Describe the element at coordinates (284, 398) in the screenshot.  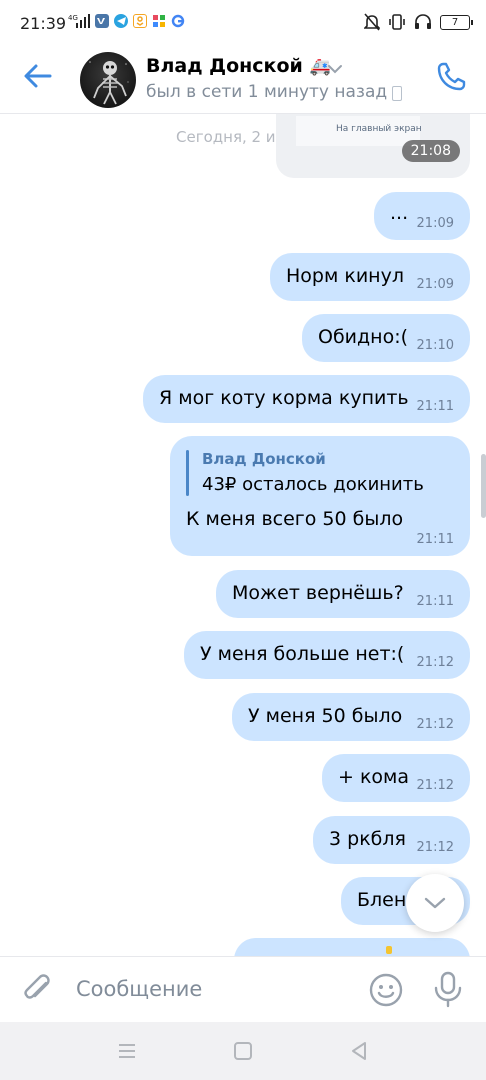
I see `message-text: Я мог коту корма купить` at that location.